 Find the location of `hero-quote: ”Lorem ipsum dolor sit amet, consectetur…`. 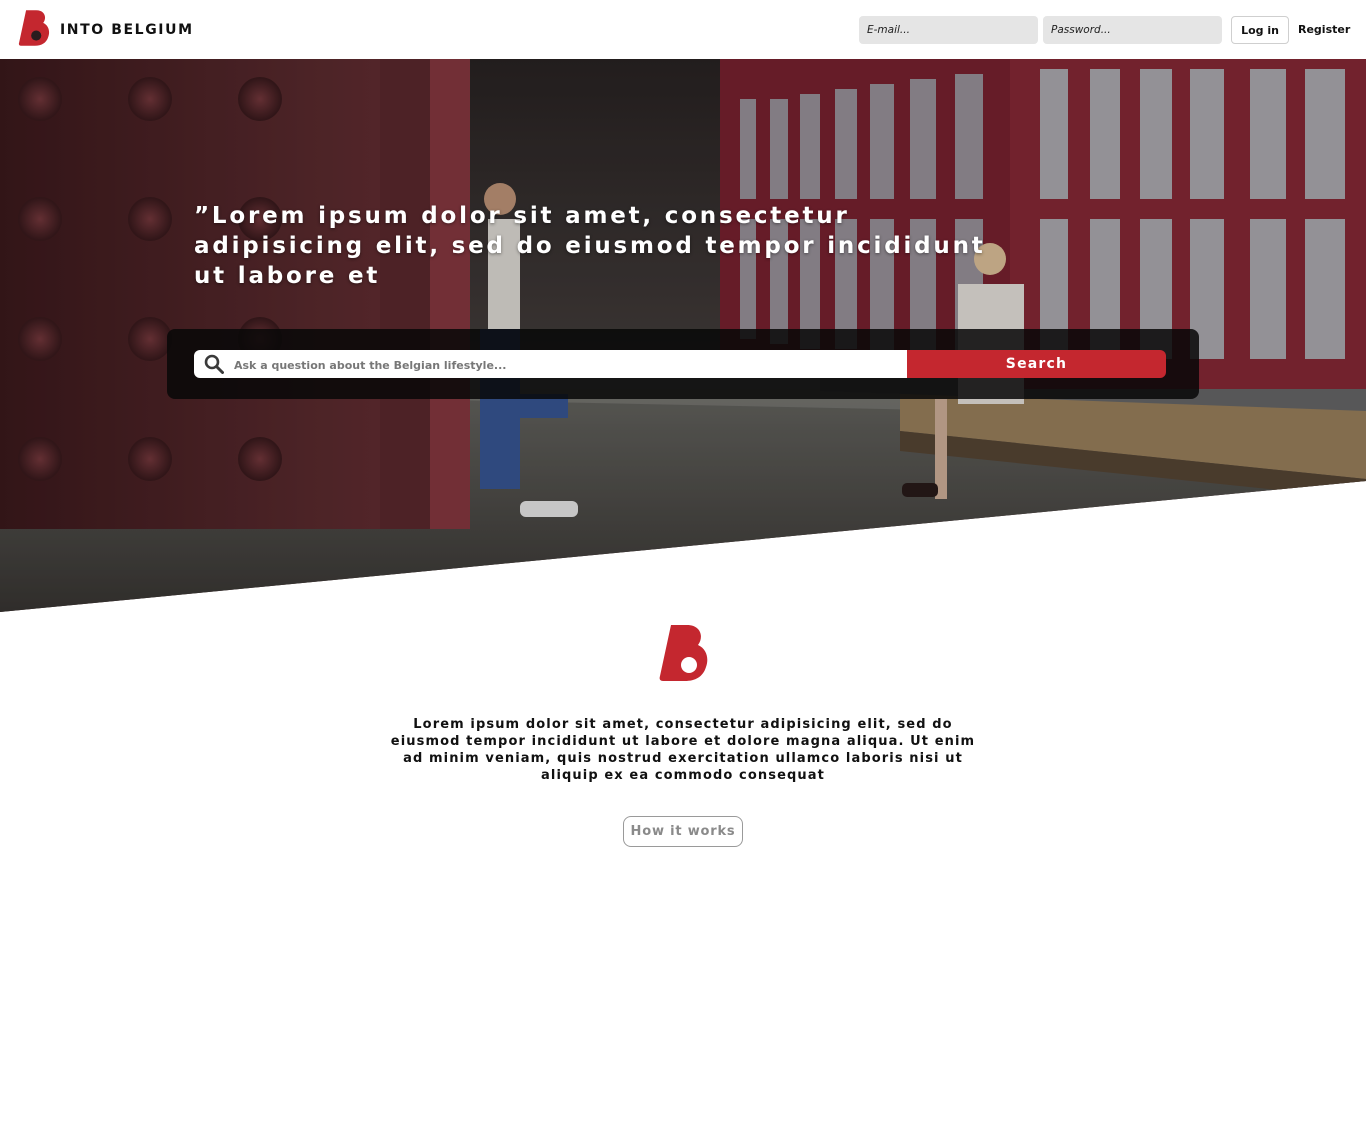

hero-quote: ”Lorem ipsum dolor sit amet, consectetur… is located at coordinates (590, 246).